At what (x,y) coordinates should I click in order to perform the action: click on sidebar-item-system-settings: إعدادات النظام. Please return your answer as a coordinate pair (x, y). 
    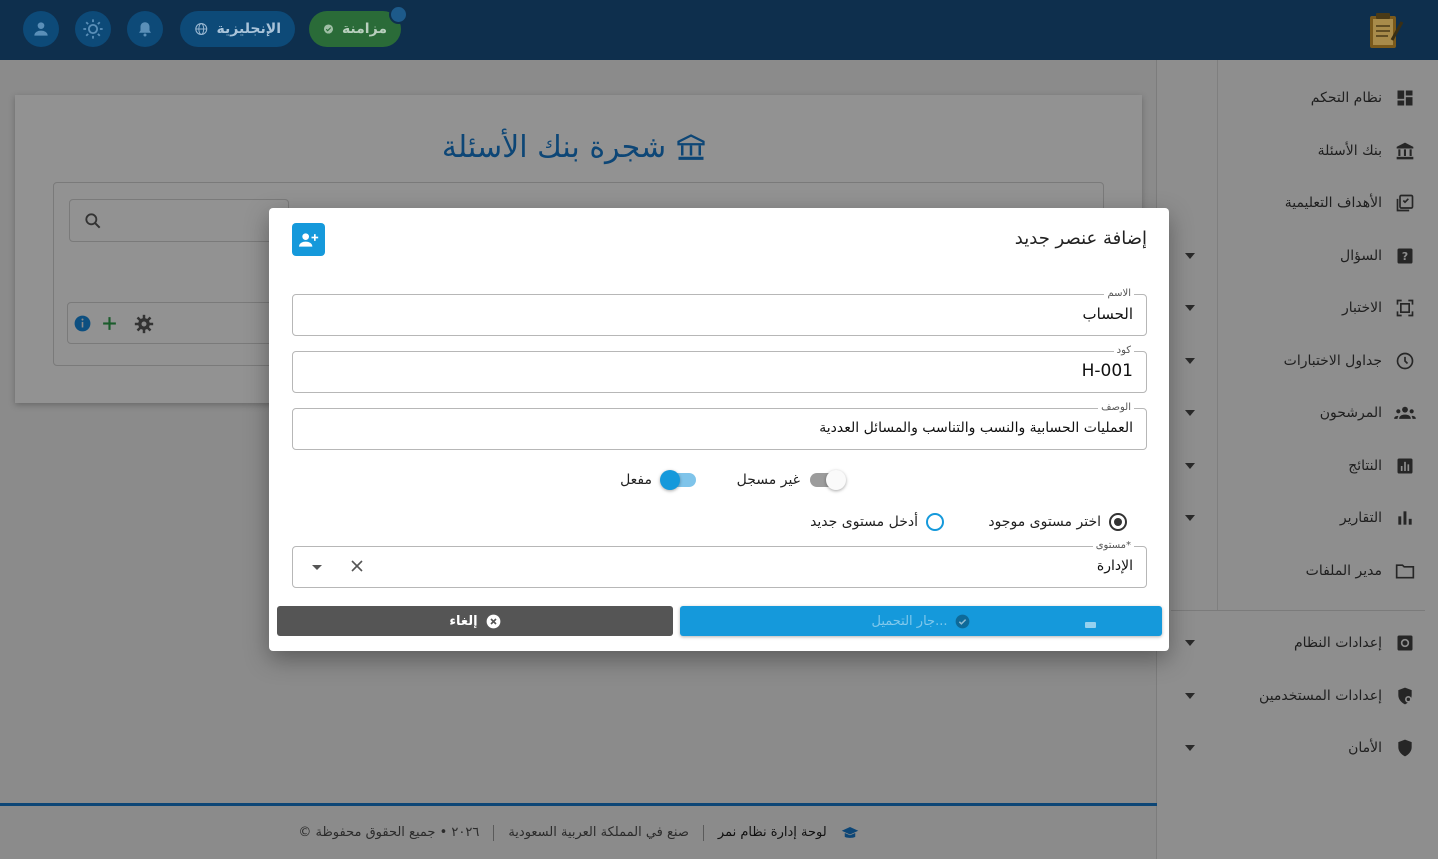
    Looking at the image, I should click on (1355, 643).